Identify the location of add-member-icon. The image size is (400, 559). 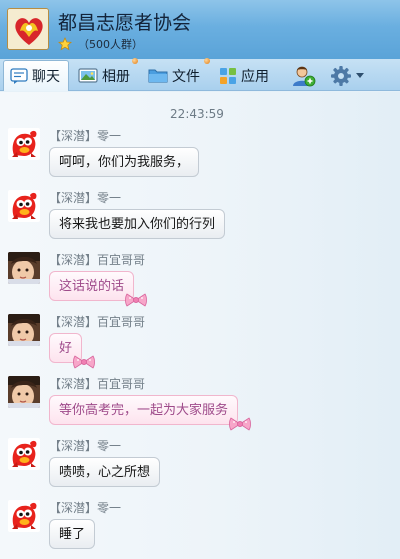
(304, 76).